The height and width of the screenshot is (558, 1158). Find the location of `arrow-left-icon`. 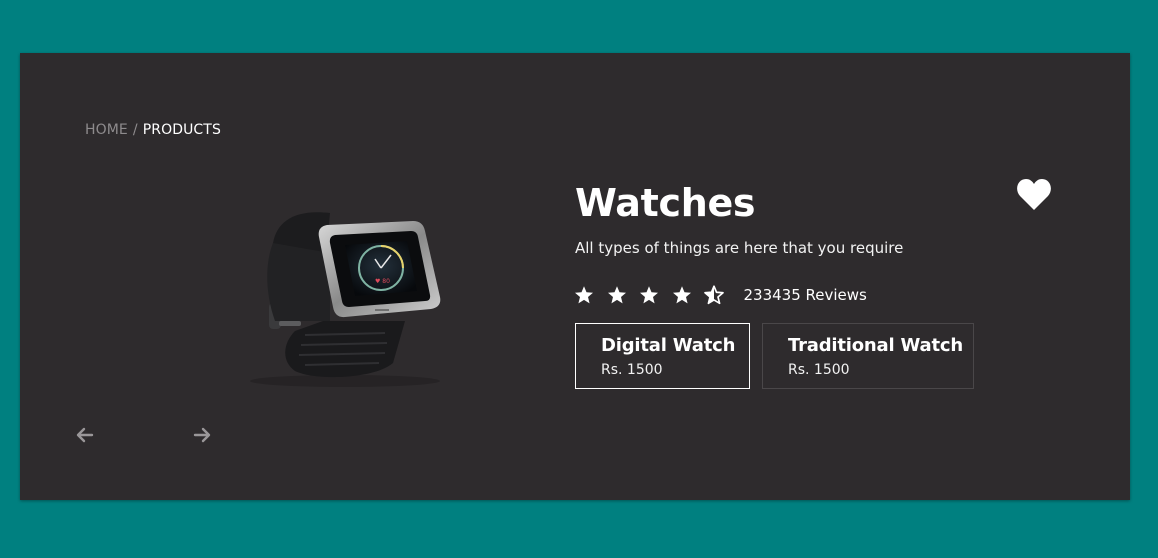

arrow-left-icon is located at coordinates (85, 435).